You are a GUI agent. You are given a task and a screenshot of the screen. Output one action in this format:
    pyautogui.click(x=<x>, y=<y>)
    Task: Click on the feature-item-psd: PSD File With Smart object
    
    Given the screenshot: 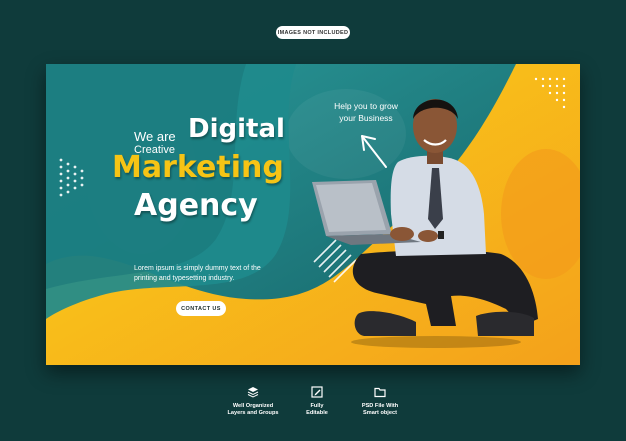 What is the action you would take?
    pyautogui.click(x=380, y=398)
    